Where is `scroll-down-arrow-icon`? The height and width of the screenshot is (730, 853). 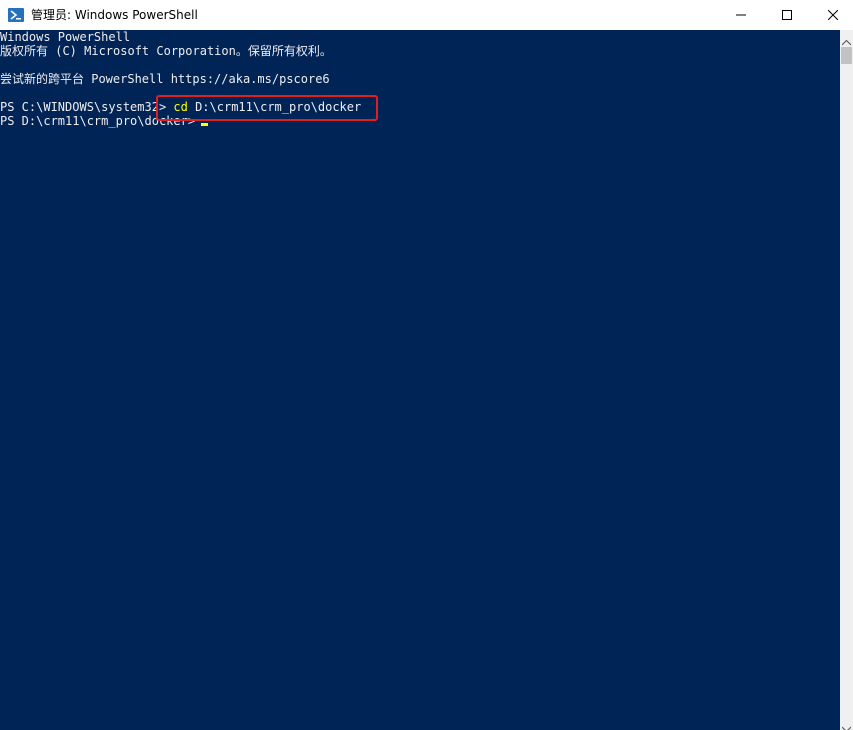 scroll-down-arrow-icon is located at coordinates (846, 724).